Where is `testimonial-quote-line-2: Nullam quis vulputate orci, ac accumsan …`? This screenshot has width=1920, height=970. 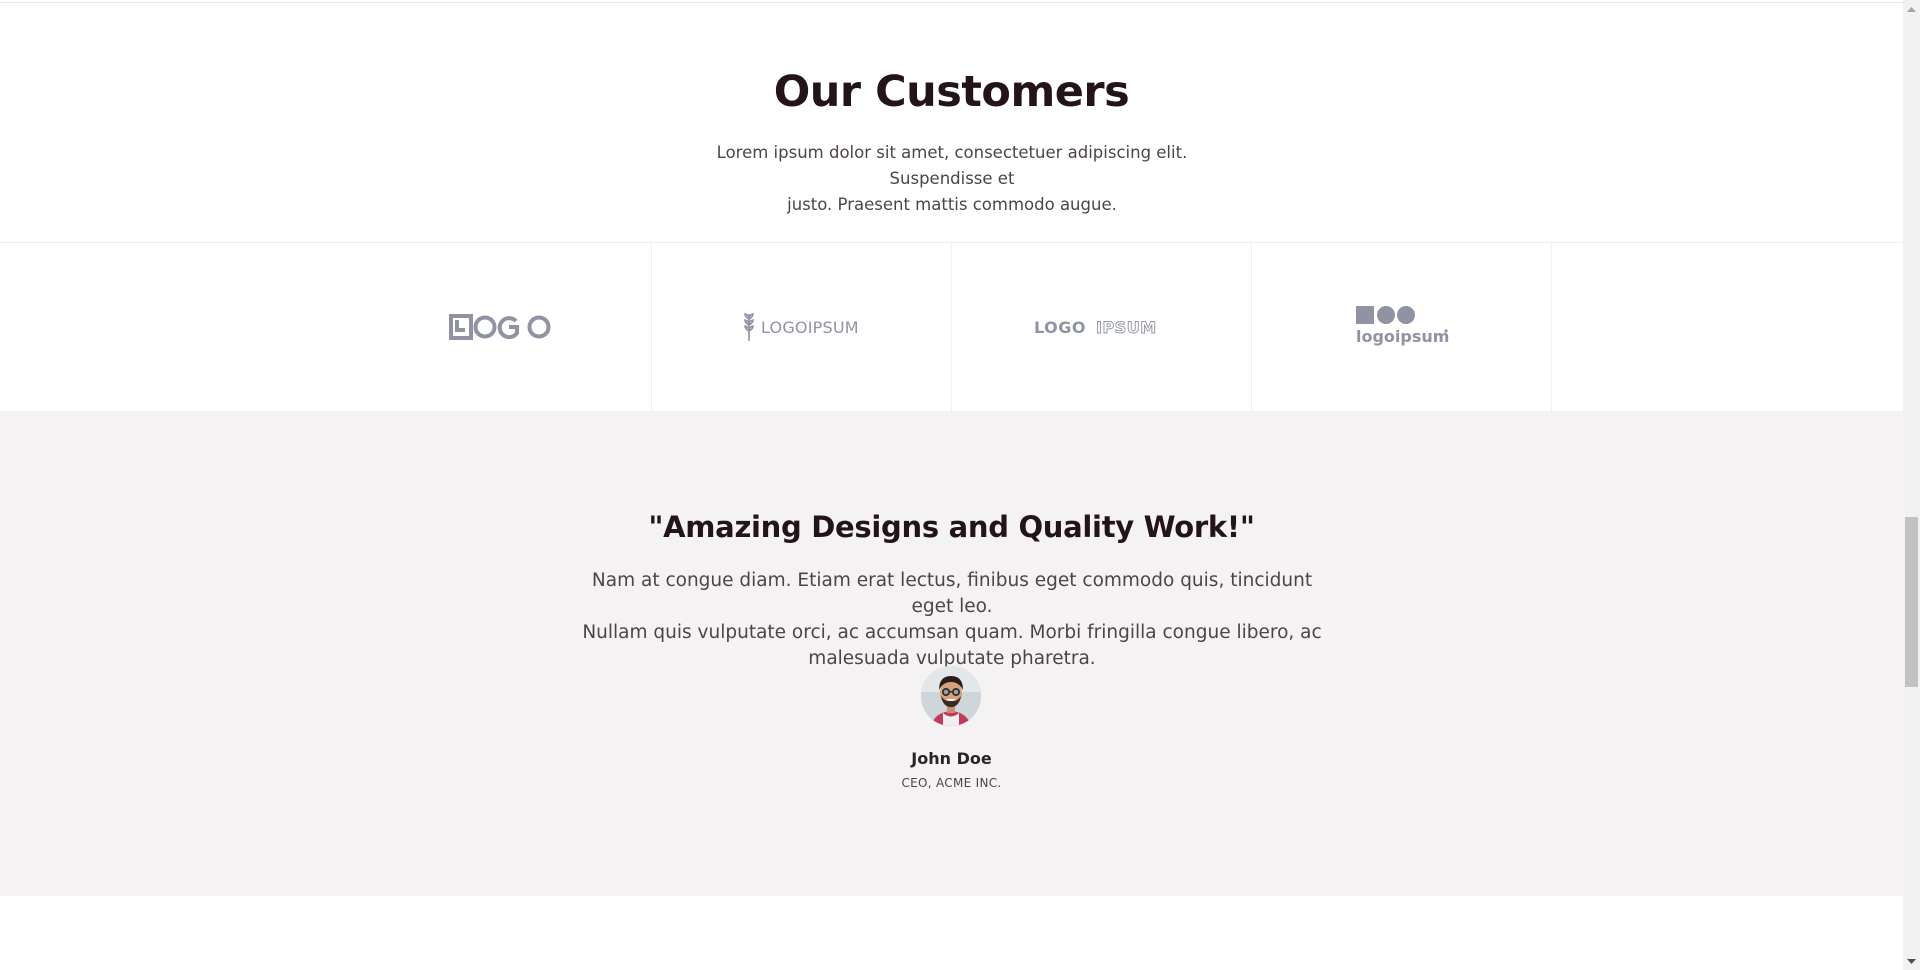
testimonial-quote-line-2: Nullam quis vulputate orci, ac accumsan … is located at coordinates (952, 632).